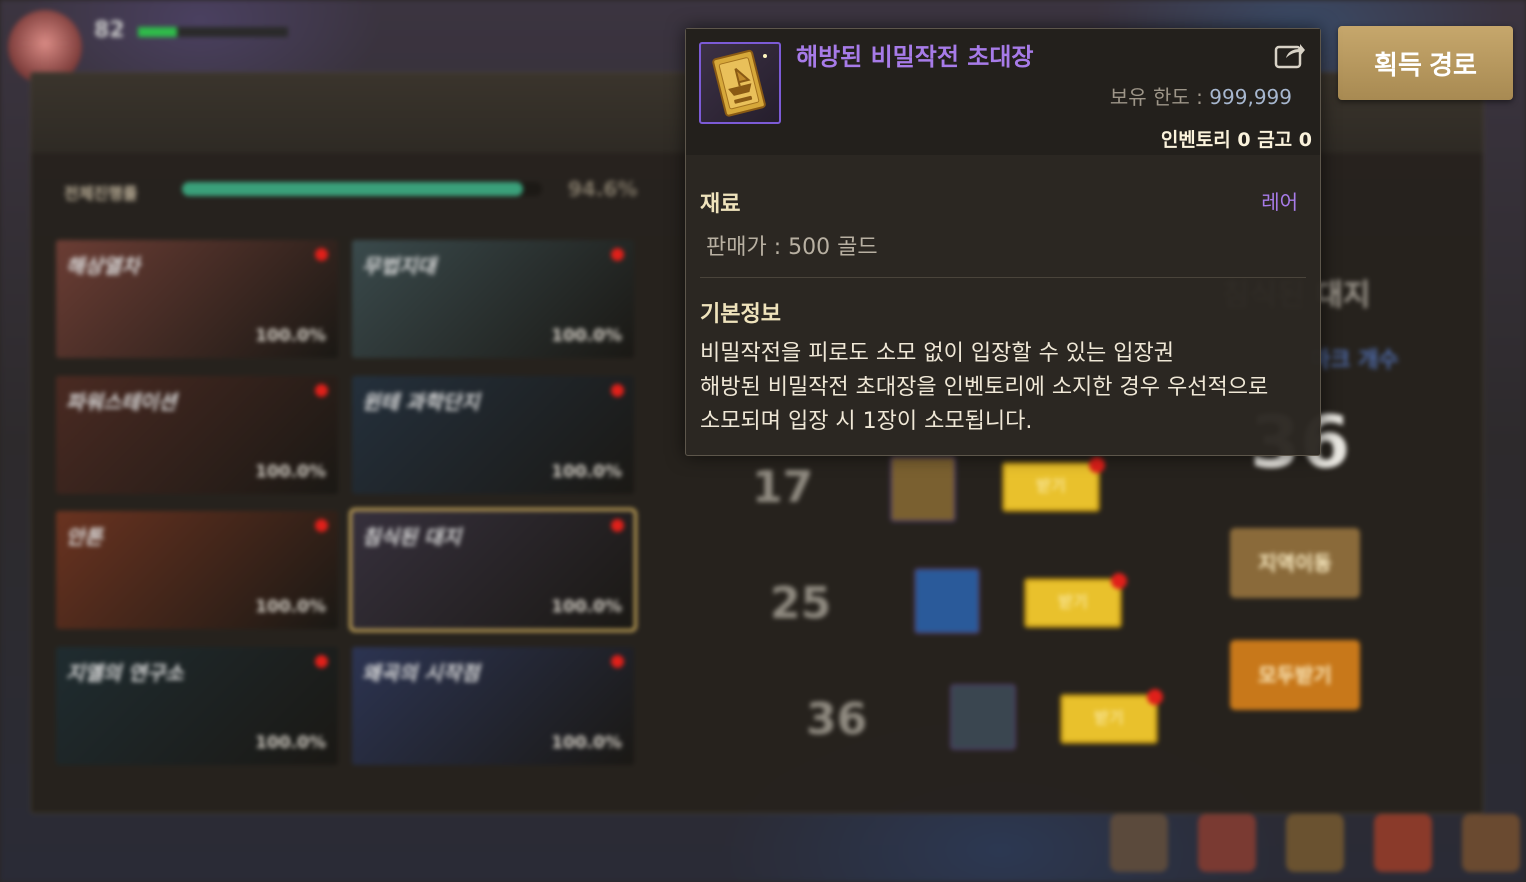 Image resolution: width=1526 pixels, height=882 pixels. I want to click on reward-box-icon, so click(983, 717).